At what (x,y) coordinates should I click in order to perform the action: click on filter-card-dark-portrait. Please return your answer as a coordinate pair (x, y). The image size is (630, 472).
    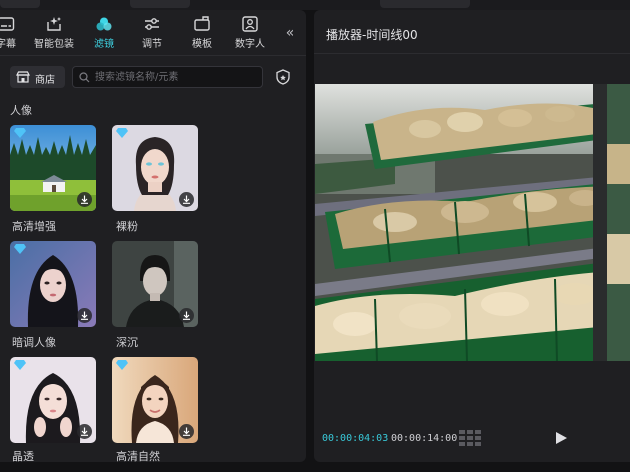
    Looking at the image, I should click on (53, 284).